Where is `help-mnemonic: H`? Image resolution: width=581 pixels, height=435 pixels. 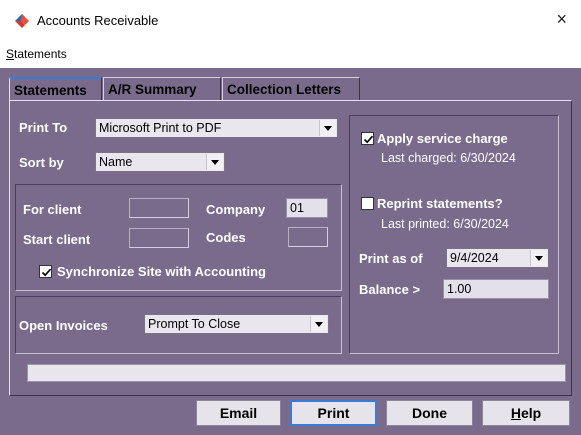
help-mnemonic: H is located at coordinates (515, 413).